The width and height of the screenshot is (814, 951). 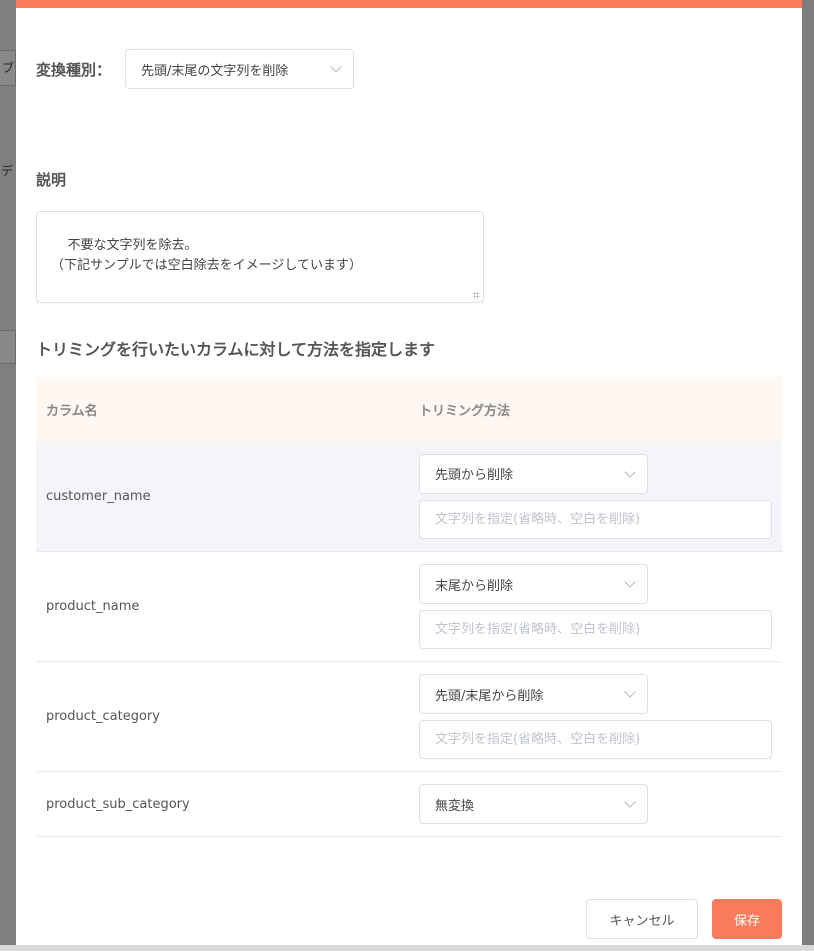 I want to click on conversion-type-row: 変換種別： 先頭/末尾の文字列を削除, so click(x=195, y=69).